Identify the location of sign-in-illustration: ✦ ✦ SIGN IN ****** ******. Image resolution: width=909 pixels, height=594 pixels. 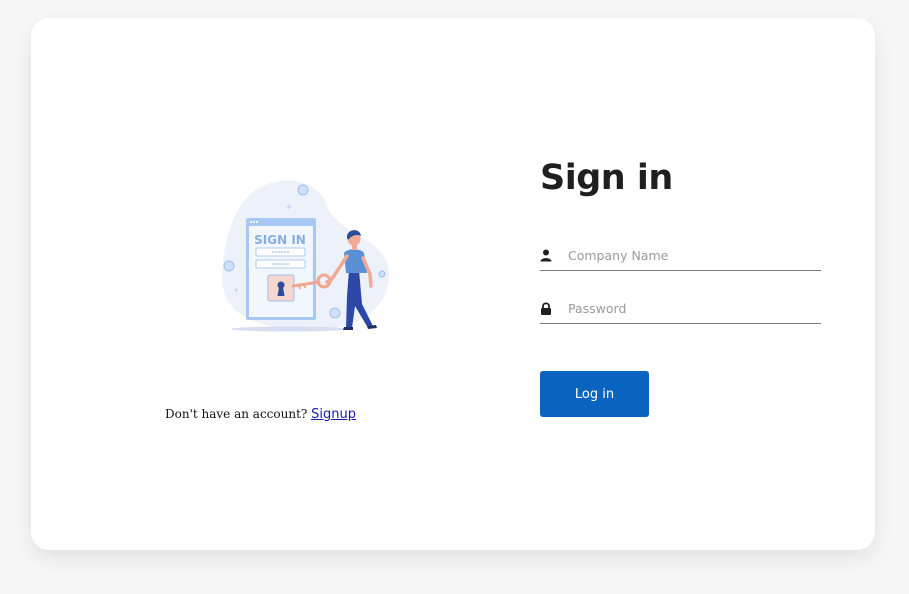
(305, 256).